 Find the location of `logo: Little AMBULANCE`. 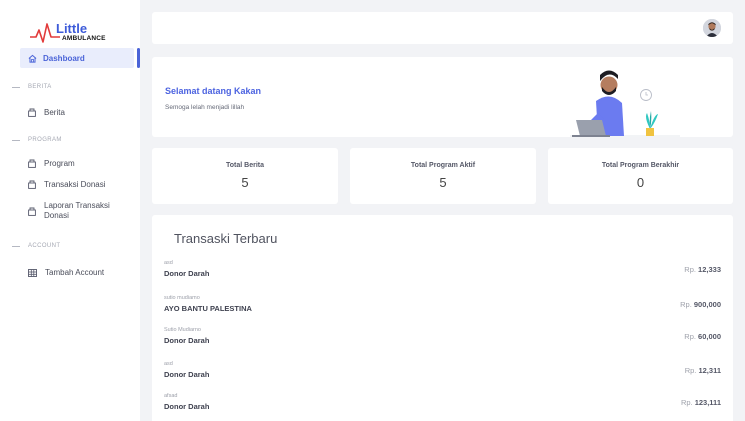

logo: Little AMBULANCE is located at coordinates (70, 32).